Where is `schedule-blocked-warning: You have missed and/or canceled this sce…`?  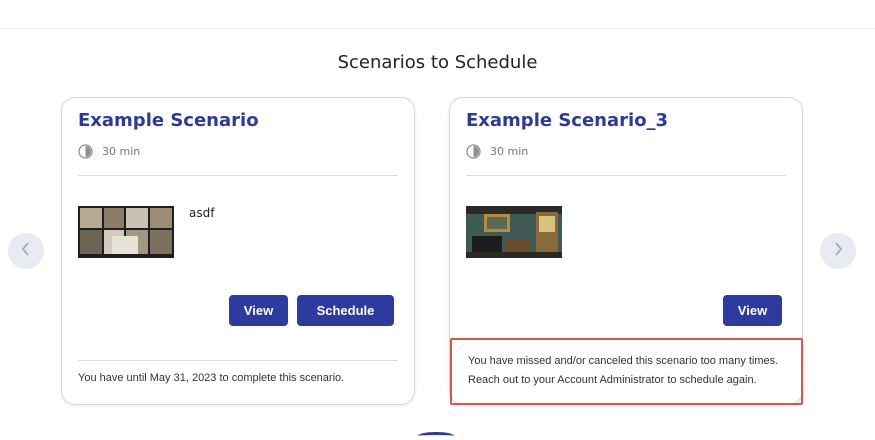 schedule-blocked-warning: You have missed and/or canceled this sce… is located at coordinates (626, 371).